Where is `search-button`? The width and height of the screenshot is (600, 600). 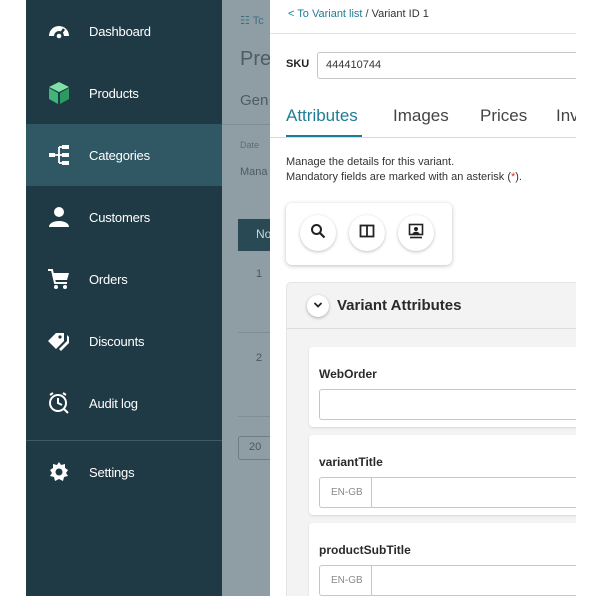
search-button is located at coordinates (318, 233).